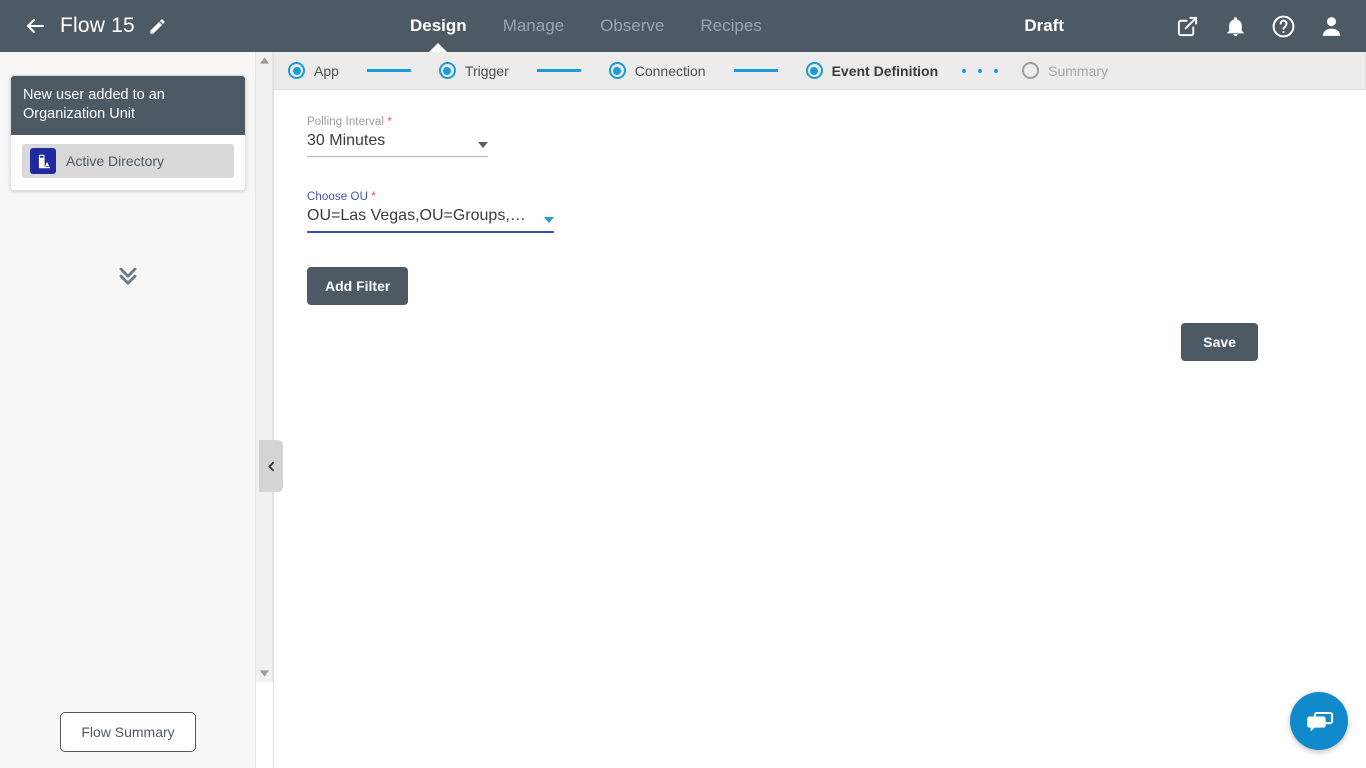 The width and height of the screenshot is (1366, 768). What do you see at coordinates (264, 673) in the screenshot?
I see `scroll-down-arrow-icon` at bounding box center [264, 673].